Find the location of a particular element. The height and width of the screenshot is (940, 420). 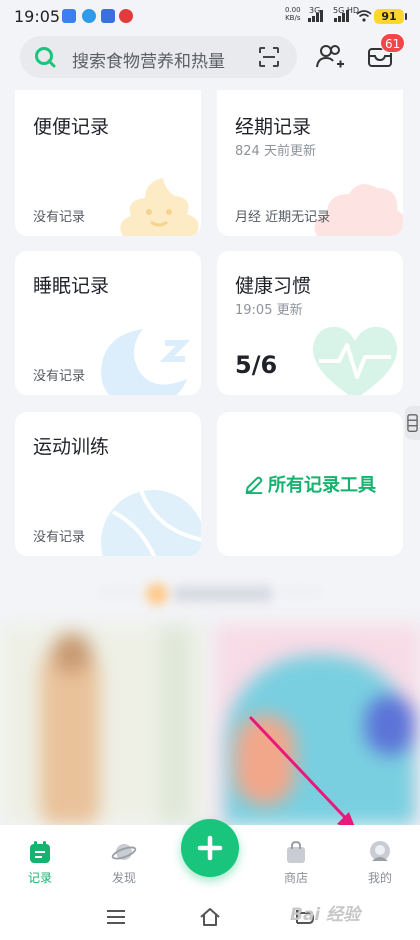

scan-icon is located at coordinates (269, 57).